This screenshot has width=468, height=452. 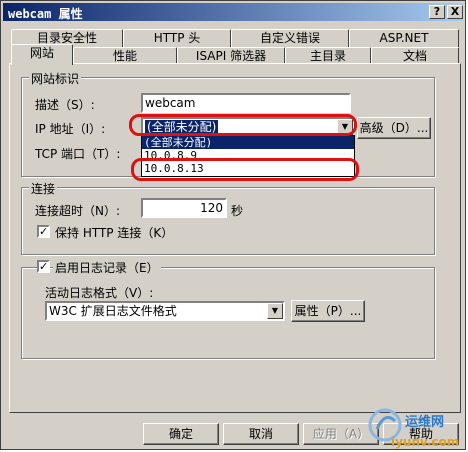 I want to click on description-input: webcam, so click(x=246, y=103).